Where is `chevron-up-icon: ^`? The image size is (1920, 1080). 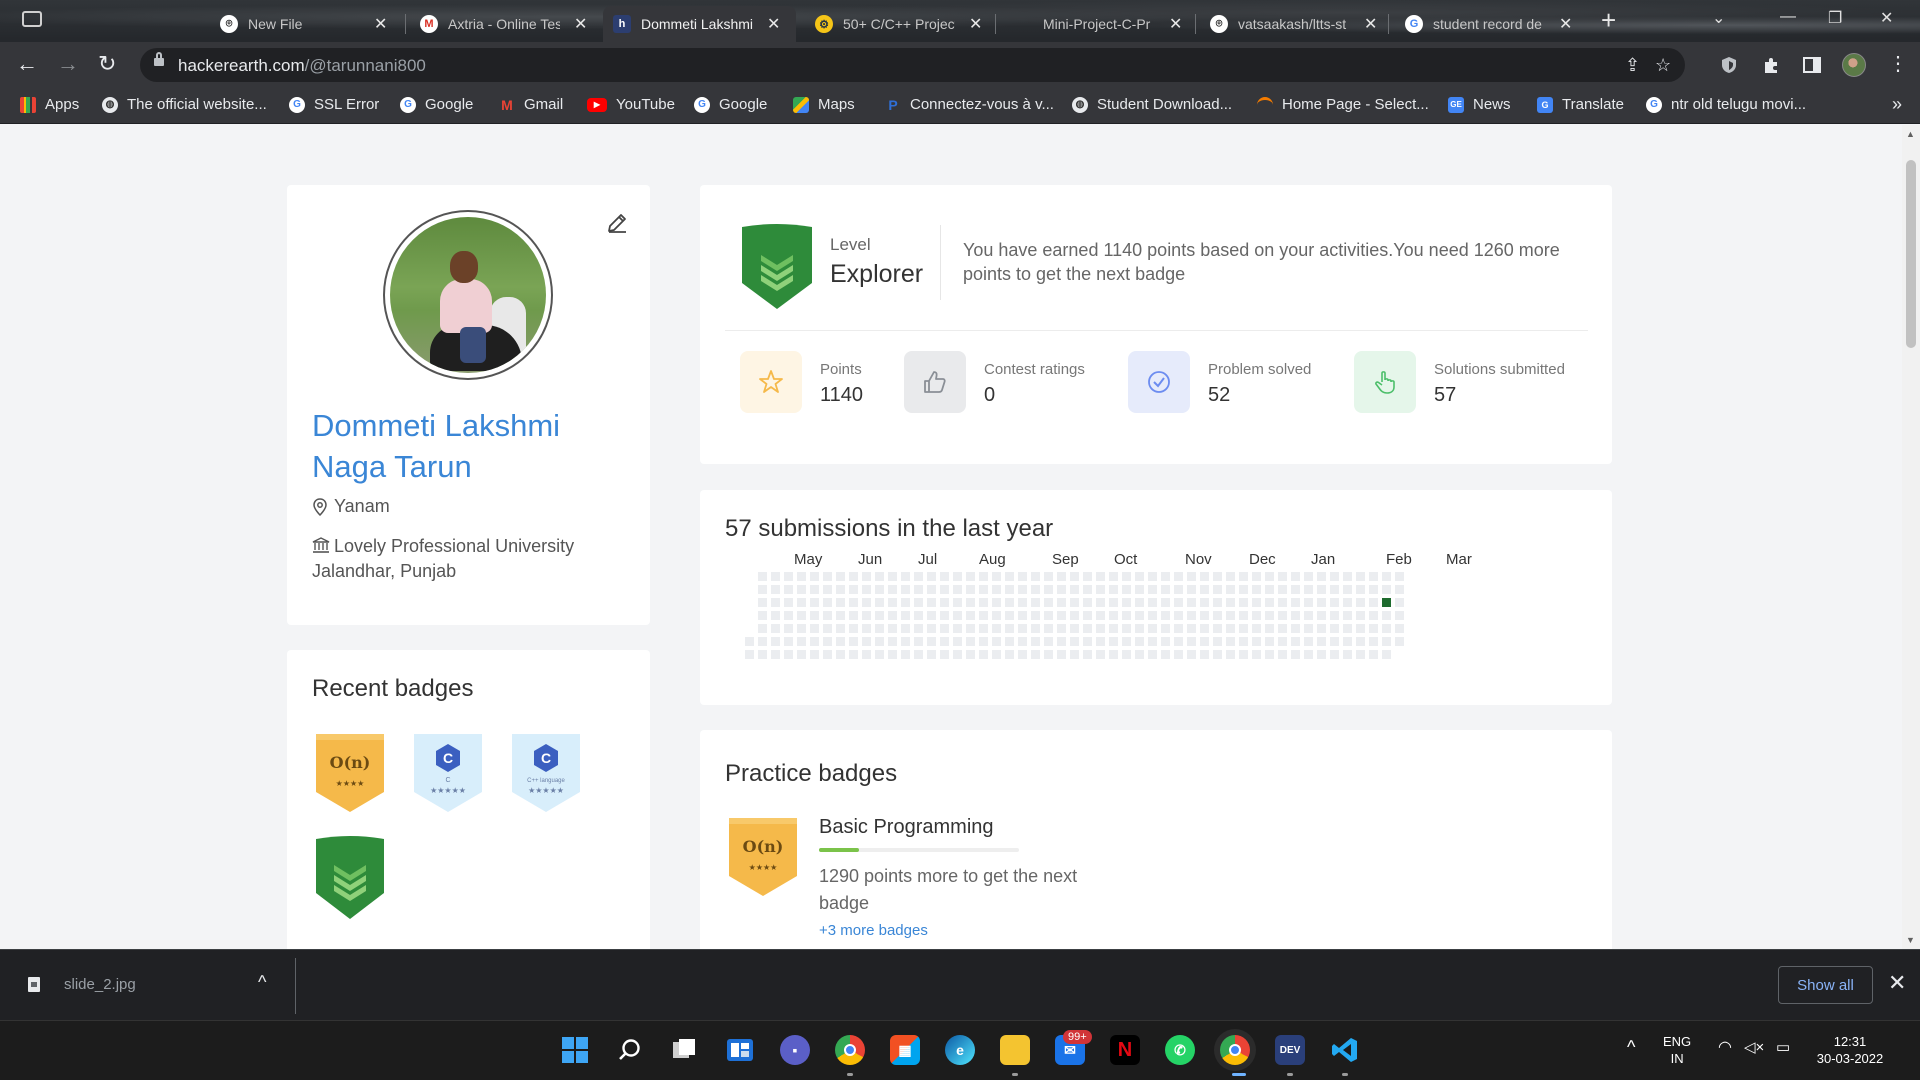
chevron-up-icon: ^ is located at coordinates (262, 982).